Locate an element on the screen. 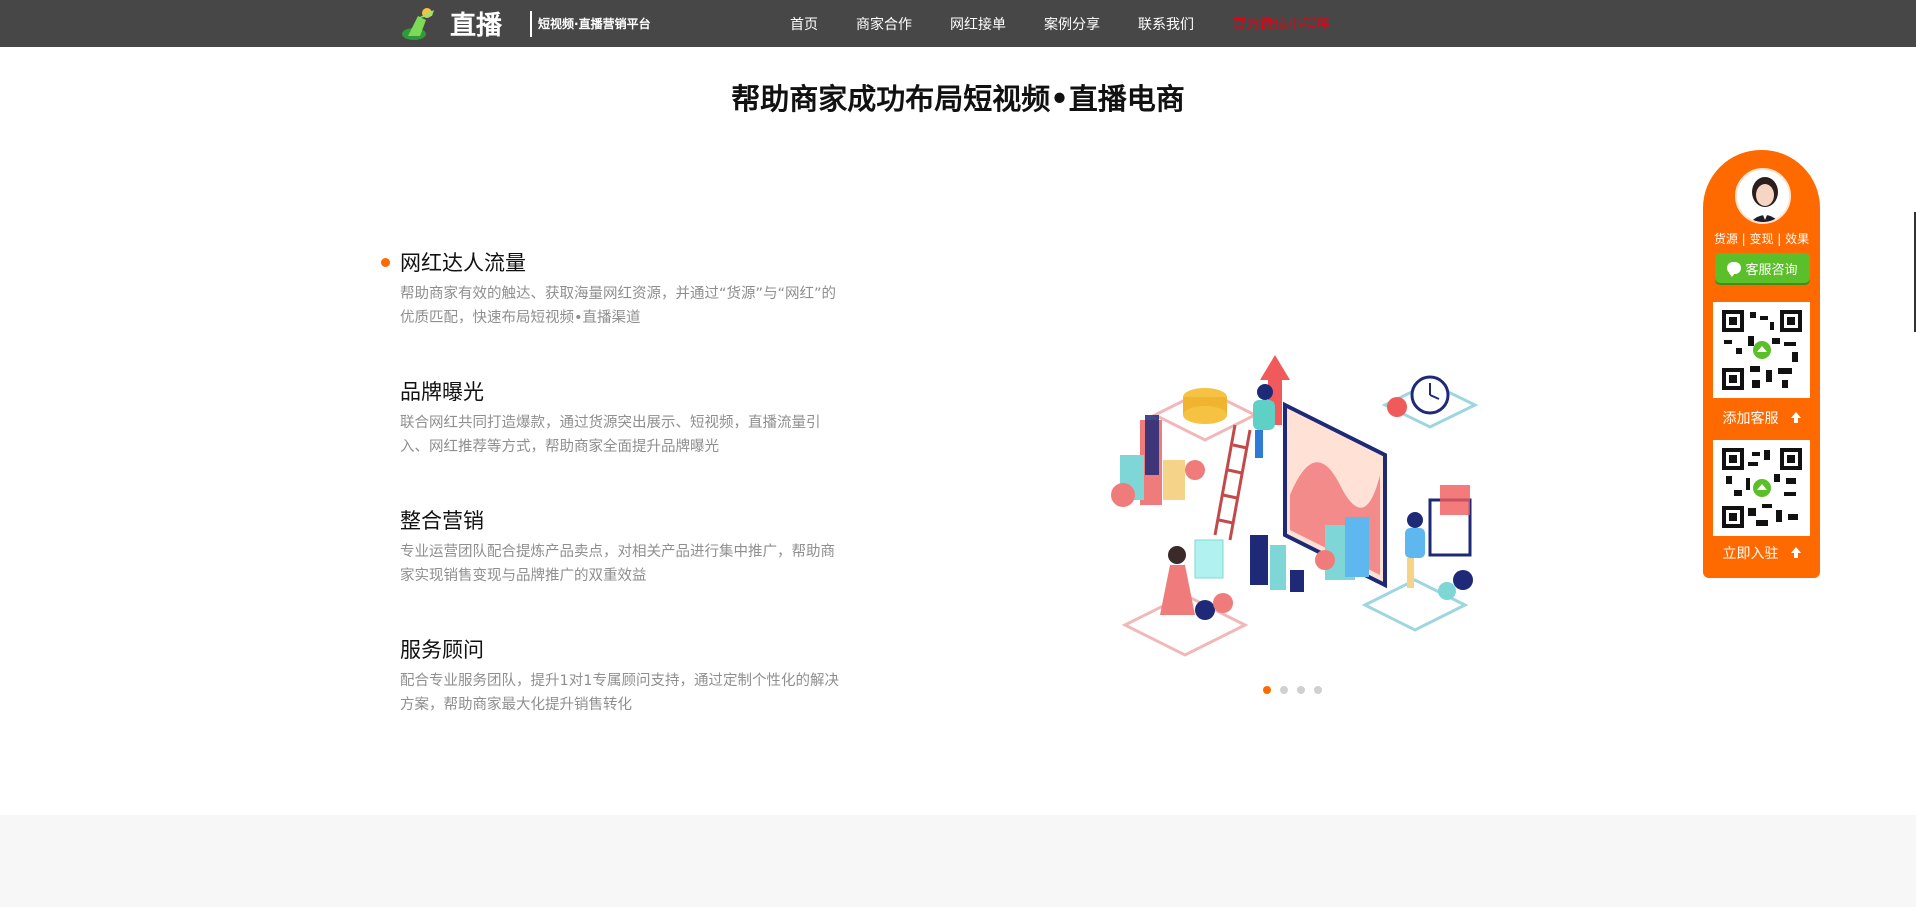 The image size is (1916, 907). customer-service-avatar is located at coordinates (1763, 196).